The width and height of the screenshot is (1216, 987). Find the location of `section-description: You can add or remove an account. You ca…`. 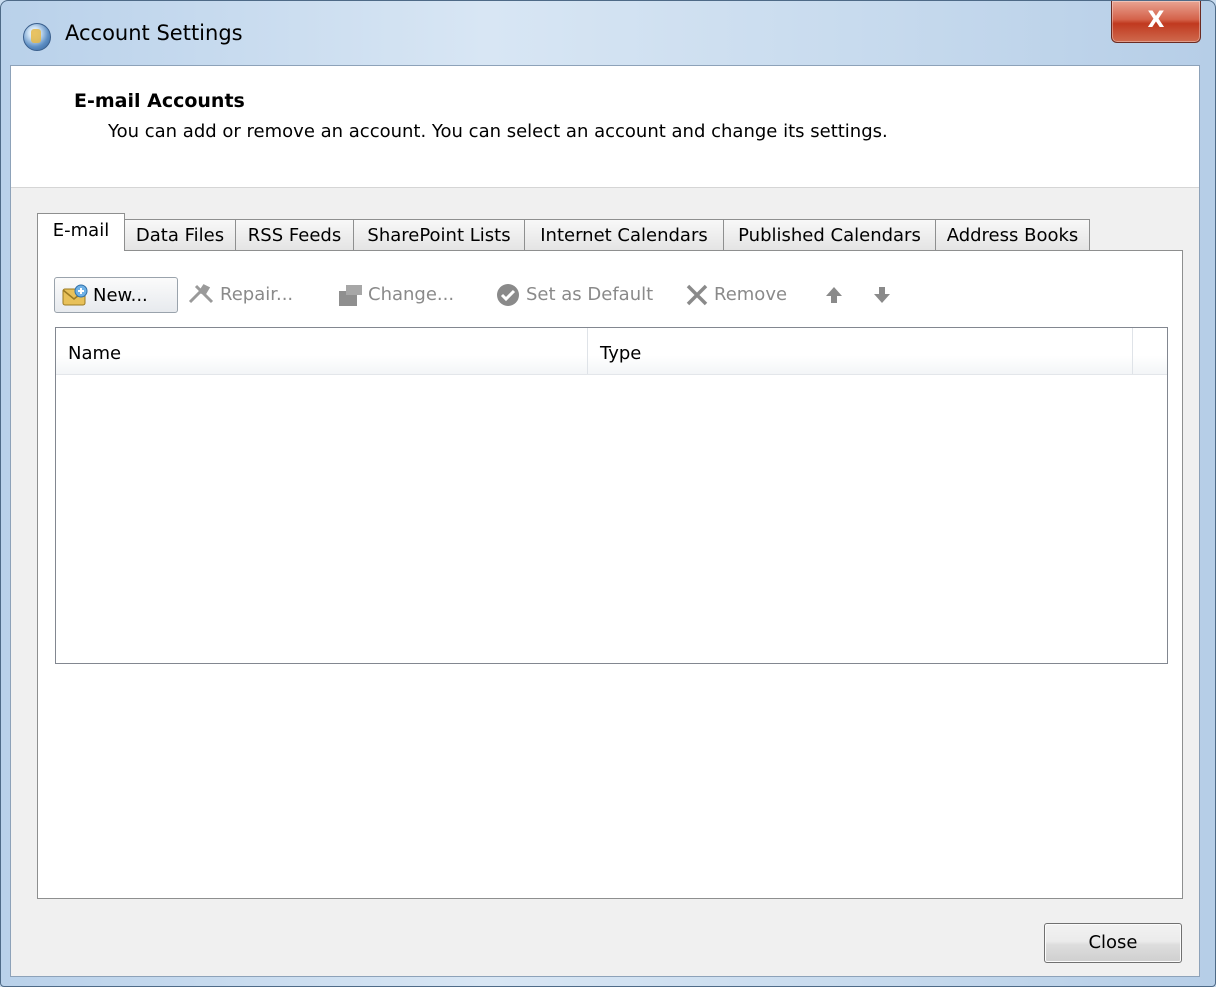

section-description: You can add or remove an account. You ca… is located at coordinates (498, 131).